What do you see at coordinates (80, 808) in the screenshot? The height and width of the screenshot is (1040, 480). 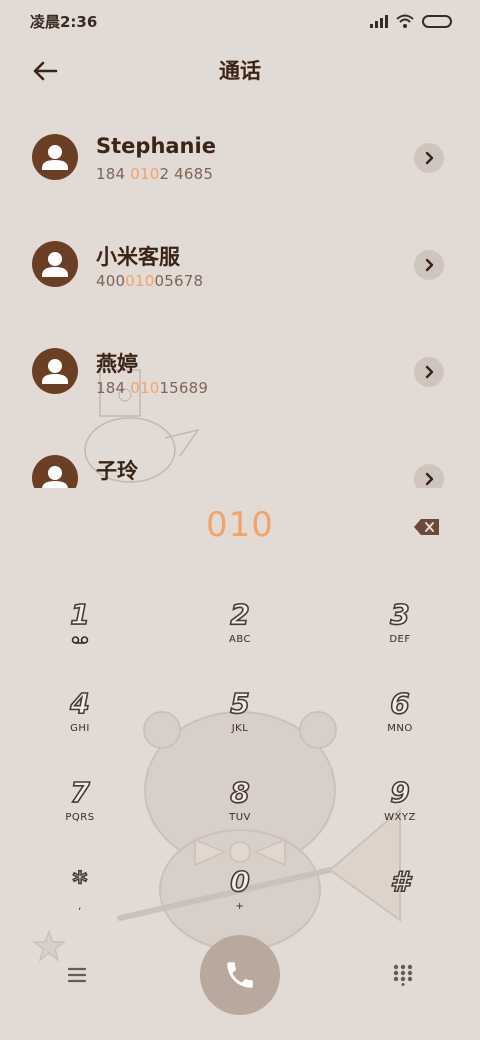 I see `key-7: 7 PQRS` at bounding box center [80, 808].